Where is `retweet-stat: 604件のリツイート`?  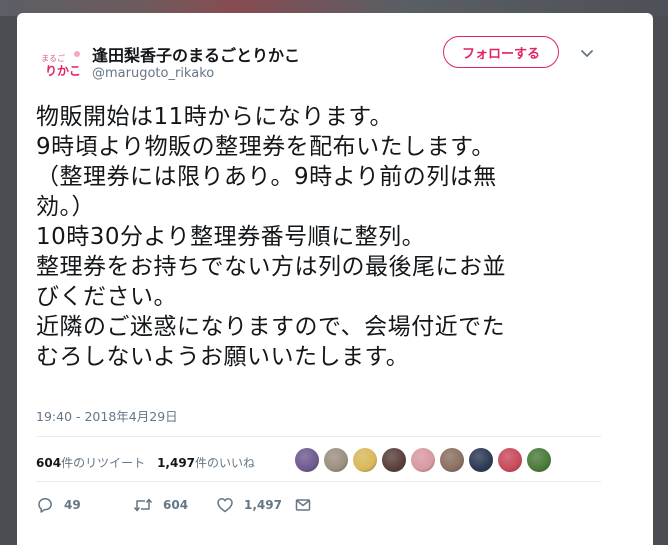
retweet-stat: 604件のリツイート is located at coordinates (90, 463).